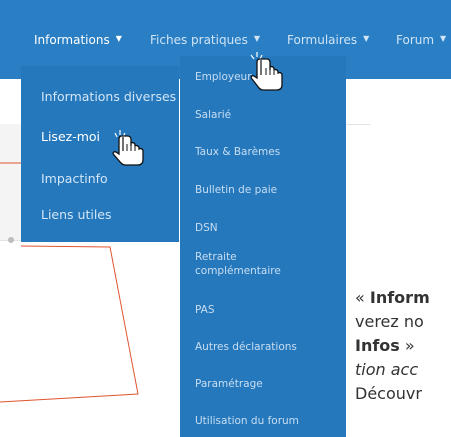 Image resolution: width=451 pixels, height=437 pixels. I want to click on menu-item-autres-declarations: Autres déclarations, so click(246, 347).